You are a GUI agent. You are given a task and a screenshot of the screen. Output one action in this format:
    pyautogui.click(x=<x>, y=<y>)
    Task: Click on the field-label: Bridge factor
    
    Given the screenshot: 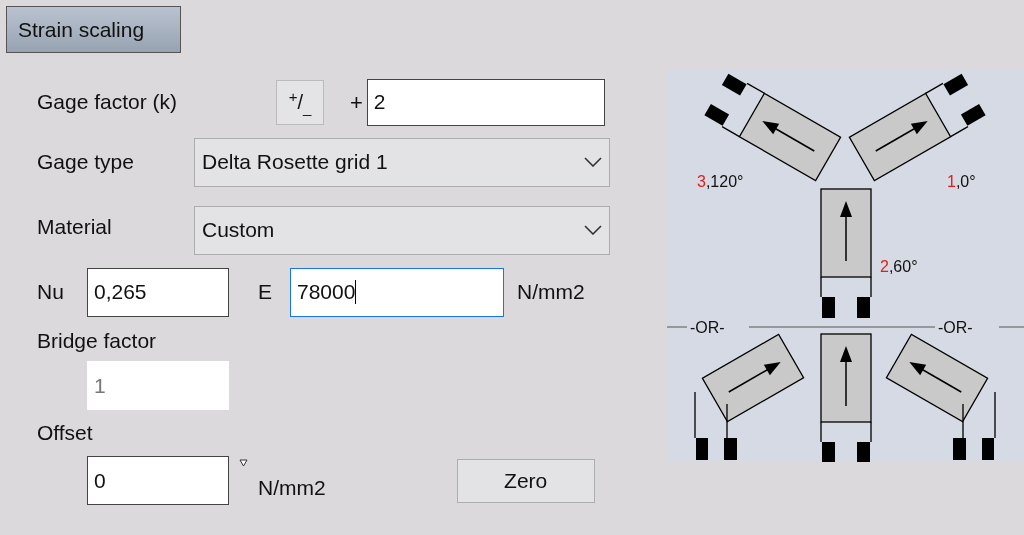 What is the action you would take?
    pyautogui.click(x=97, y=341)
    